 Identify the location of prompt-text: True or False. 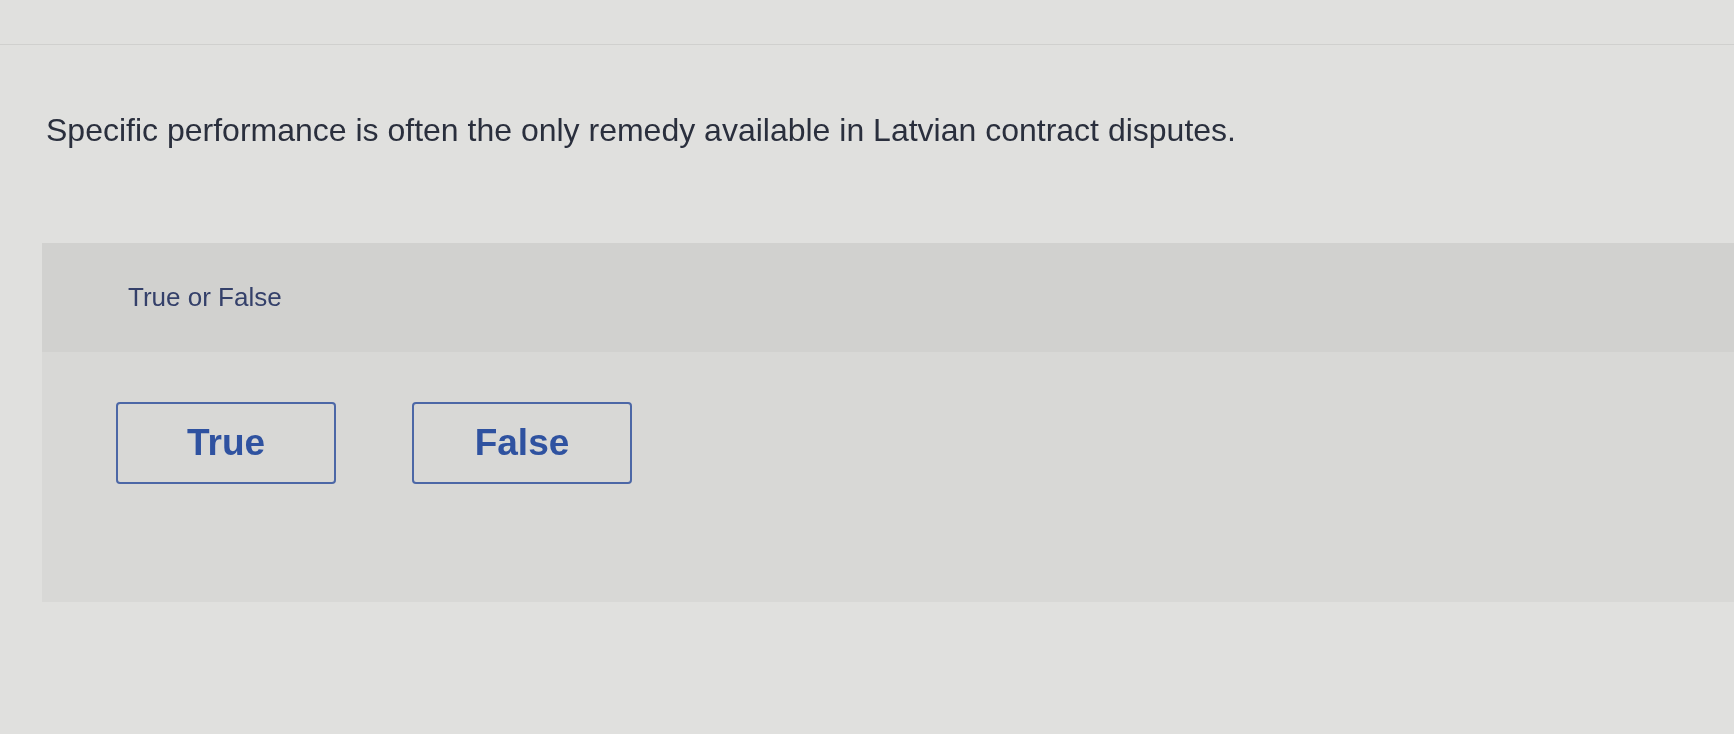
(205, 297).